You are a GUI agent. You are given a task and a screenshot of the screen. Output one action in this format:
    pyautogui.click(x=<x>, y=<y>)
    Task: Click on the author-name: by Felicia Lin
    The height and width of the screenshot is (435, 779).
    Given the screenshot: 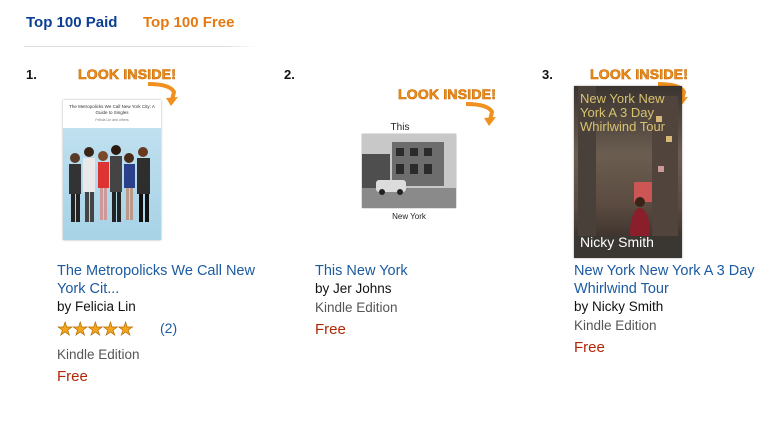 What is the action you would take?
    pyautogui.click(x=96, y=306)
    